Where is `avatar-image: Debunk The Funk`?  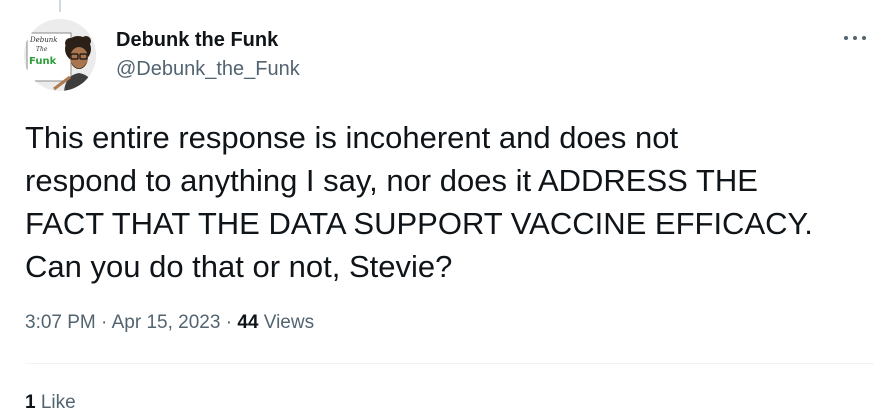 avatar-image: Debunk The Funk is located at coordinates (60, 55).